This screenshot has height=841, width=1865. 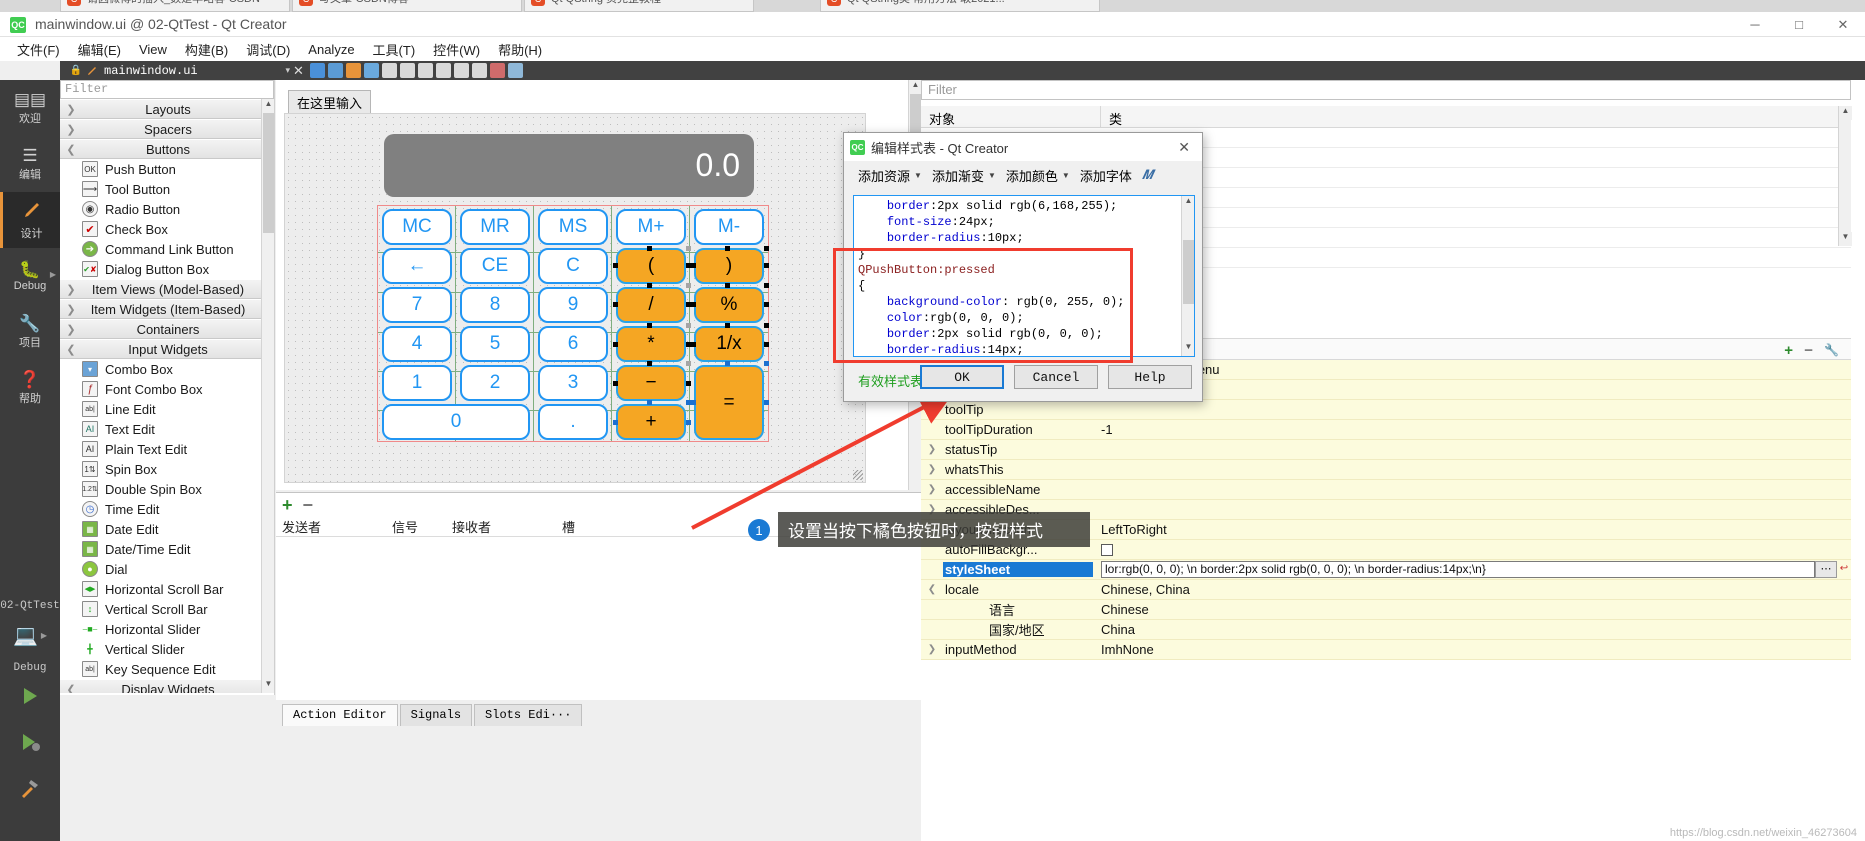 I want to click on property-row-country: 国家/地区 China, so click(x=1386, y=630).